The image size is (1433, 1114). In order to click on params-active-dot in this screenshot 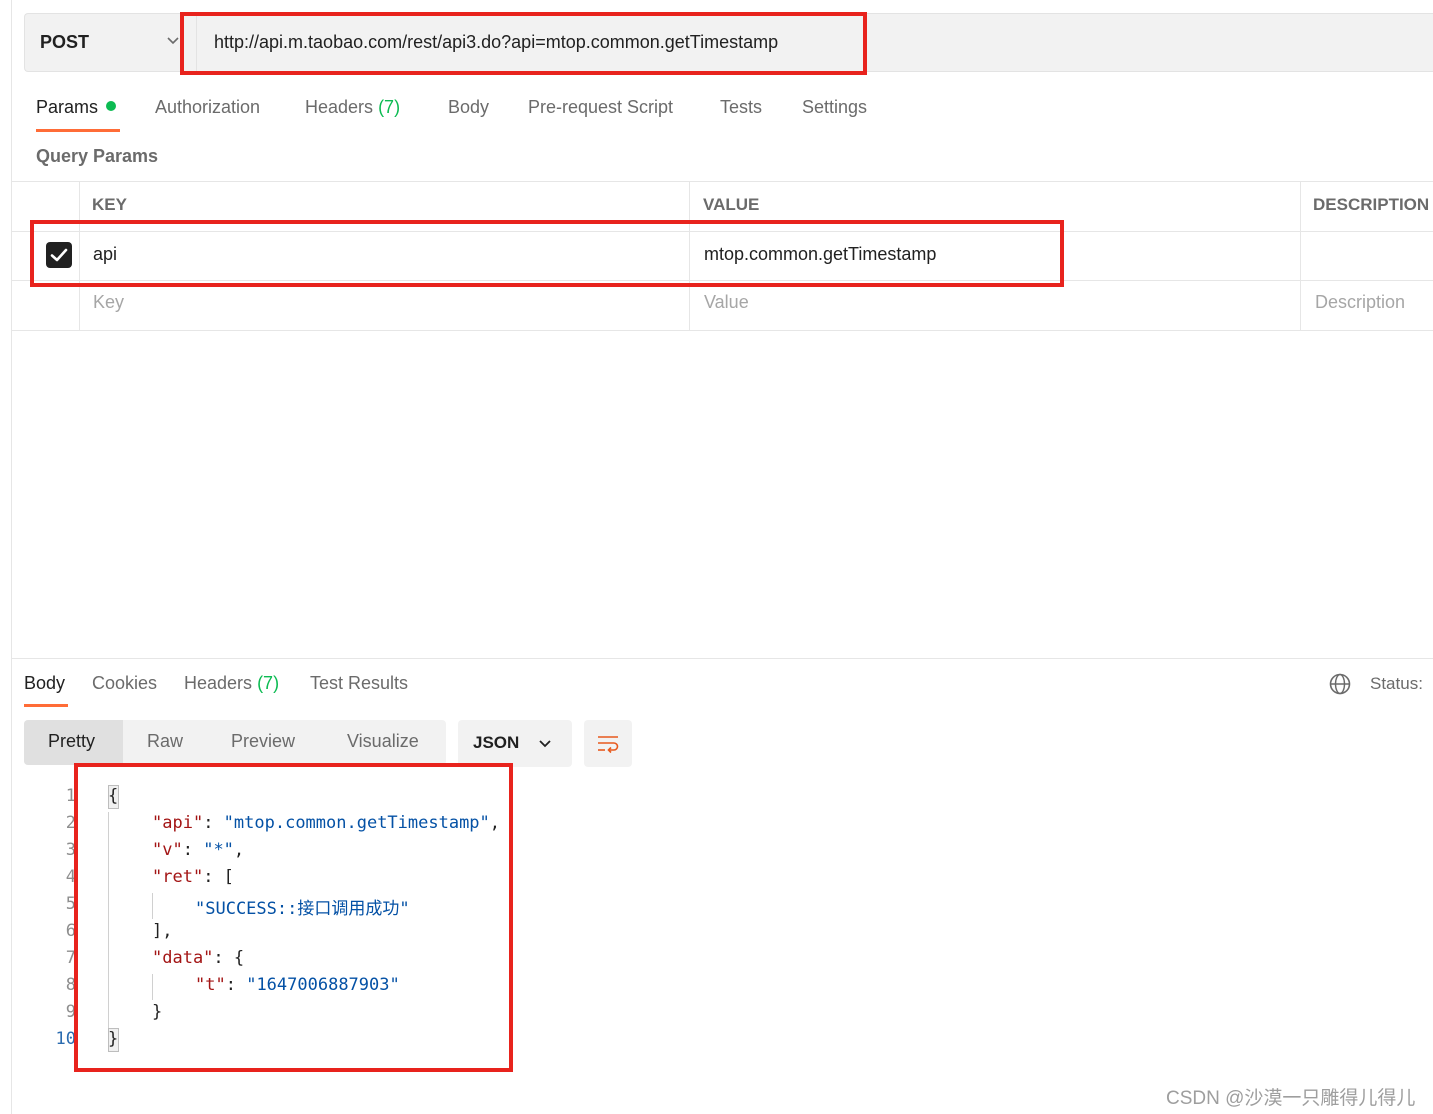, I will do `click(111, 106)`.